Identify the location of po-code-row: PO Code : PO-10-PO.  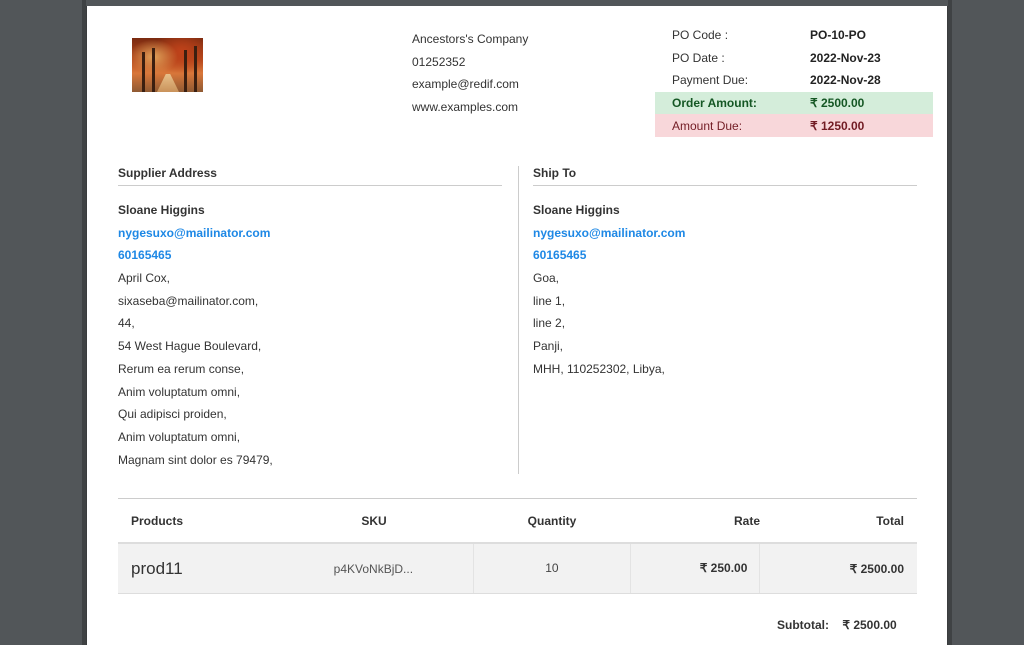
(794, 35).